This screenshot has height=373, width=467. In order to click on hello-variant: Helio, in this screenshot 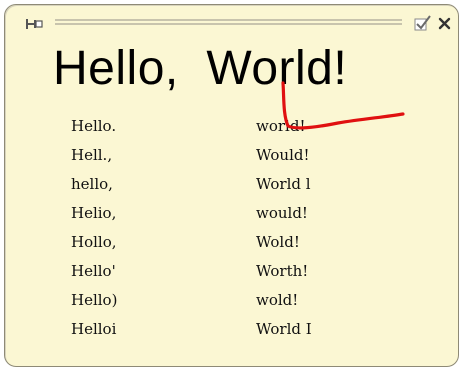, I will do `click(94, 213)`.